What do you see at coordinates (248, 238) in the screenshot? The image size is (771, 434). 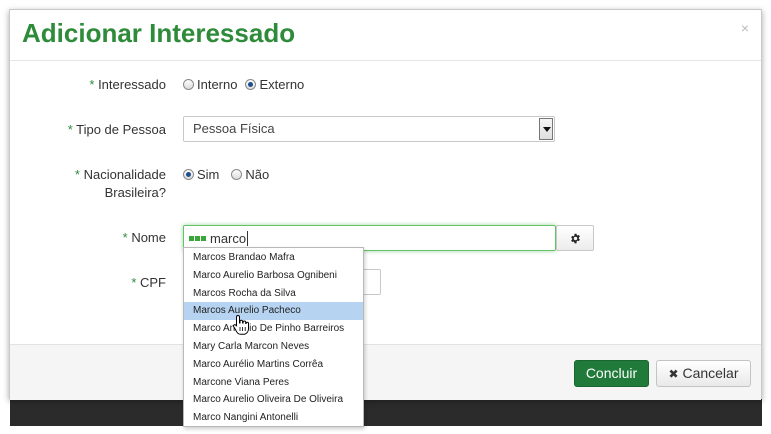 I see `text-caret` at bounding box center [248, 238].